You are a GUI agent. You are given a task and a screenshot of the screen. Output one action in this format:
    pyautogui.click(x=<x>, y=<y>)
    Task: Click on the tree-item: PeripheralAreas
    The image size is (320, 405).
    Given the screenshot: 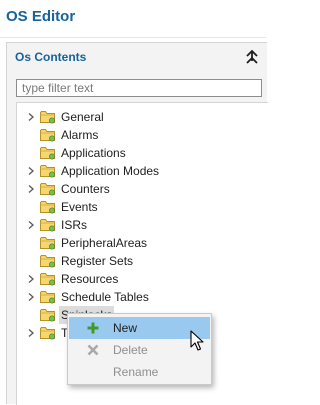 What is the action you would take?
    pyautogui.click(x=142, y=243)
    